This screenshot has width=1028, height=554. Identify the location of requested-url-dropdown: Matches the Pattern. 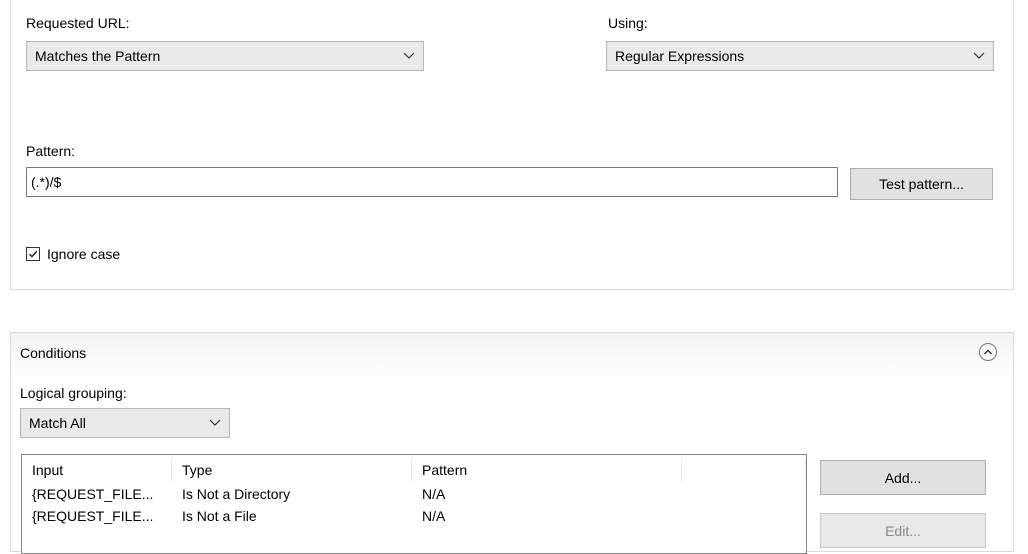
(225, 56).